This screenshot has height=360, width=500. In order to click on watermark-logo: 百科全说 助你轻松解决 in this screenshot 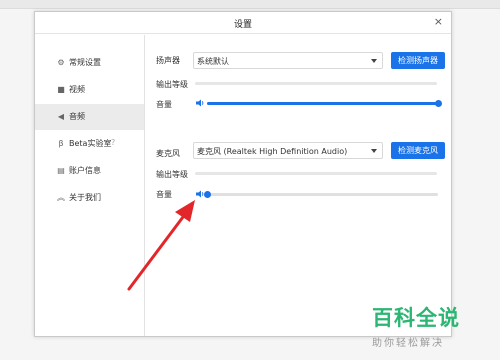, I will do `click(428, 325)`.